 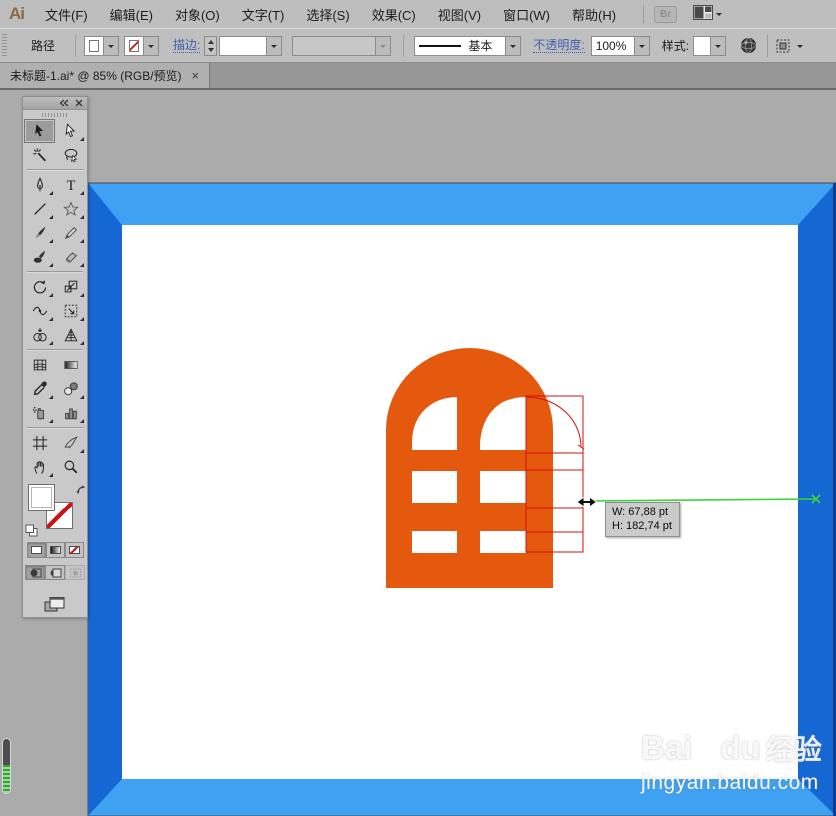 What do you see at coordinates (719, 45) in the screenshot?
I see `style-dropdown-button` at bounding box center [719, 45].